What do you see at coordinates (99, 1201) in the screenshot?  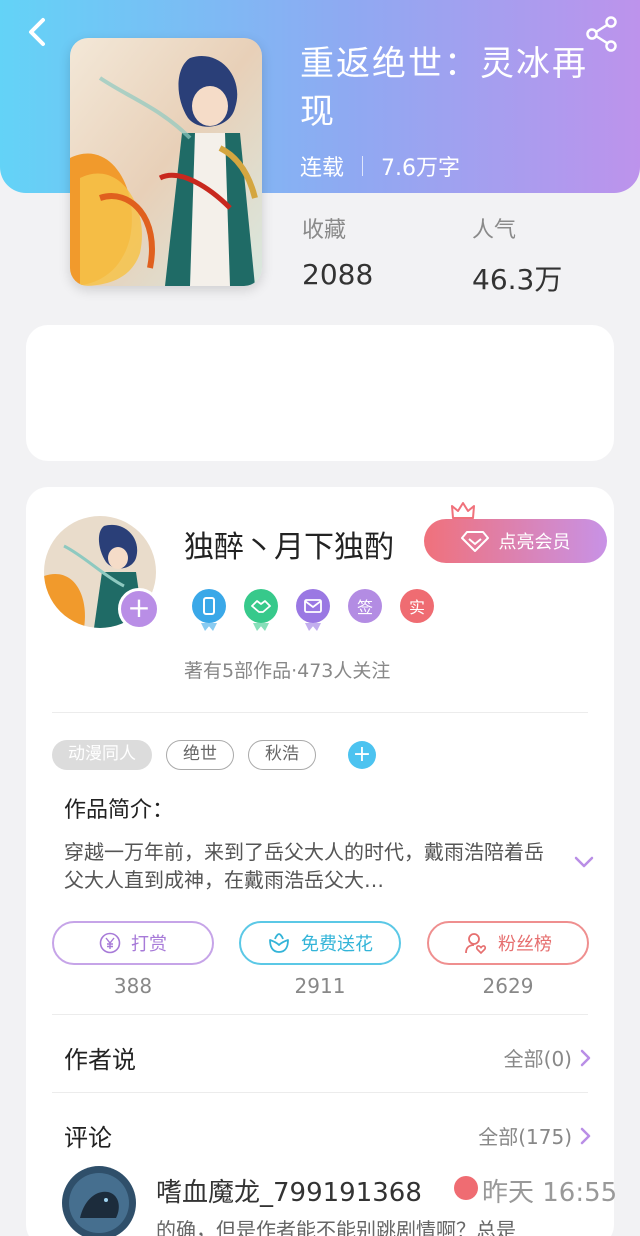 I see `commenter-avatar` at bounding box center [99, 1201].